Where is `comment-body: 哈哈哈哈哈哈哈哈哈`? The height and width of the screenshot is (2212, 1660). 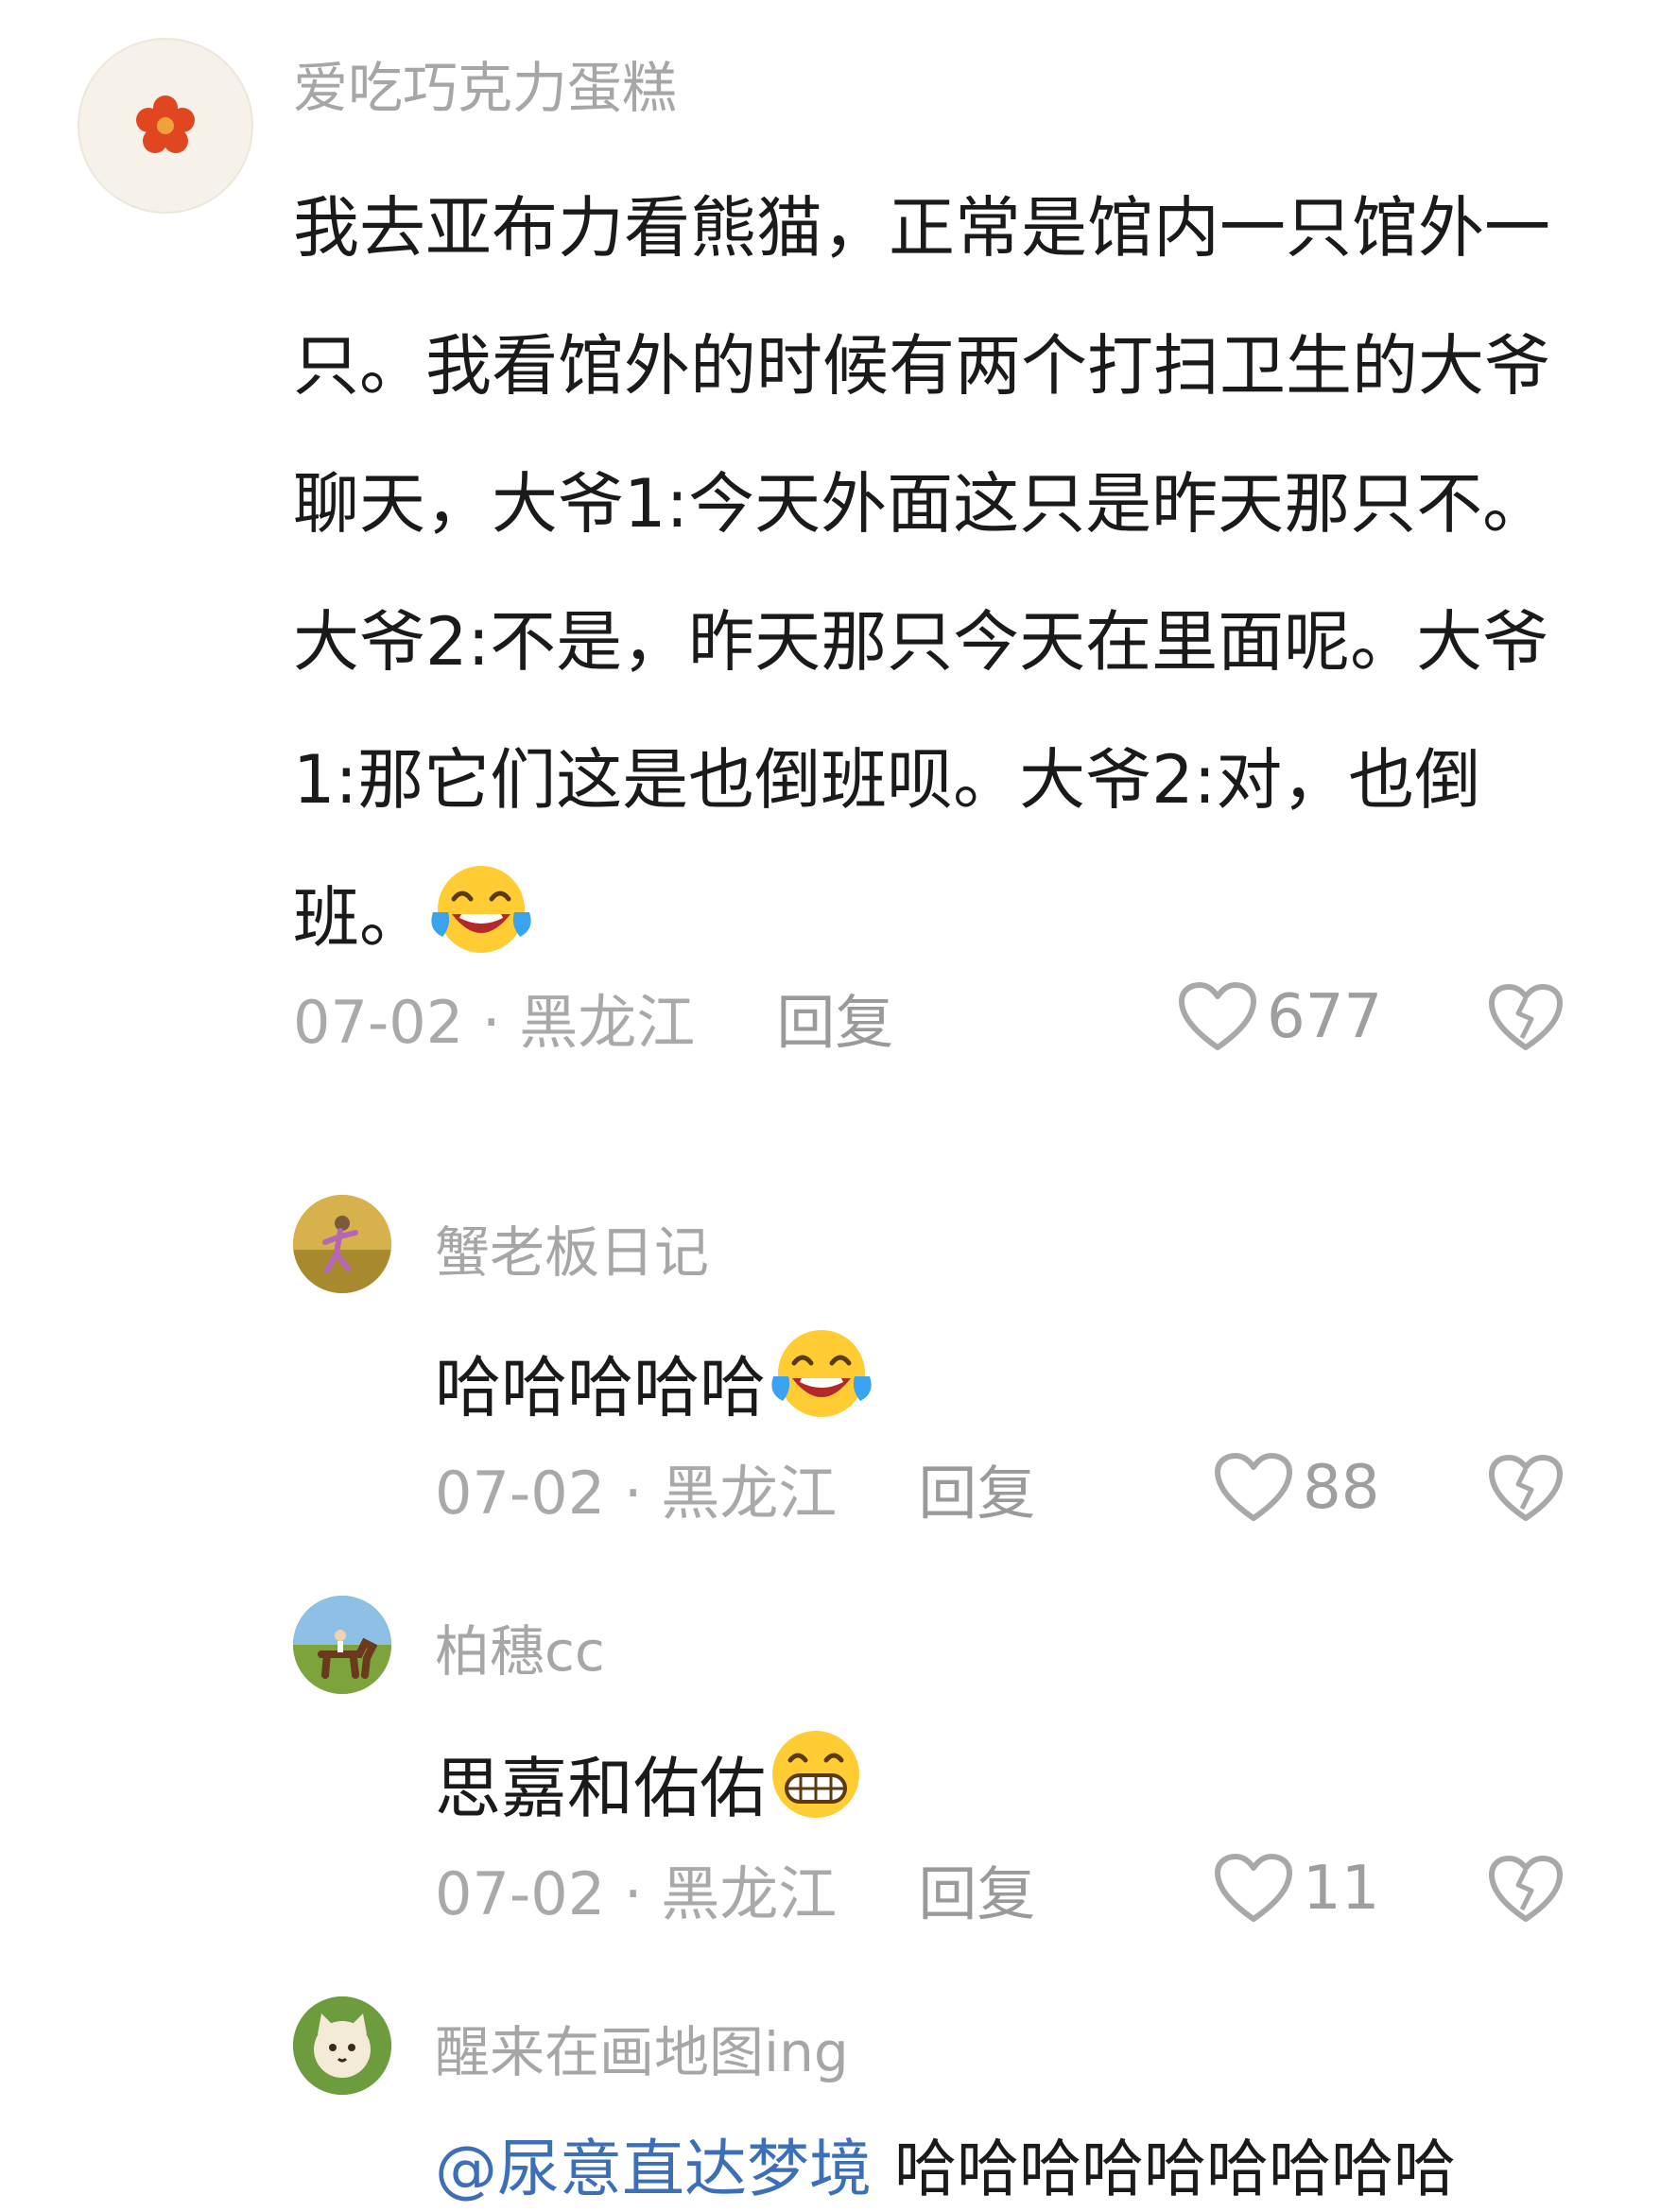 comment-body: 哈哈哈哈哈哈哈哈哈 is located at coordinates (1175, 2169).